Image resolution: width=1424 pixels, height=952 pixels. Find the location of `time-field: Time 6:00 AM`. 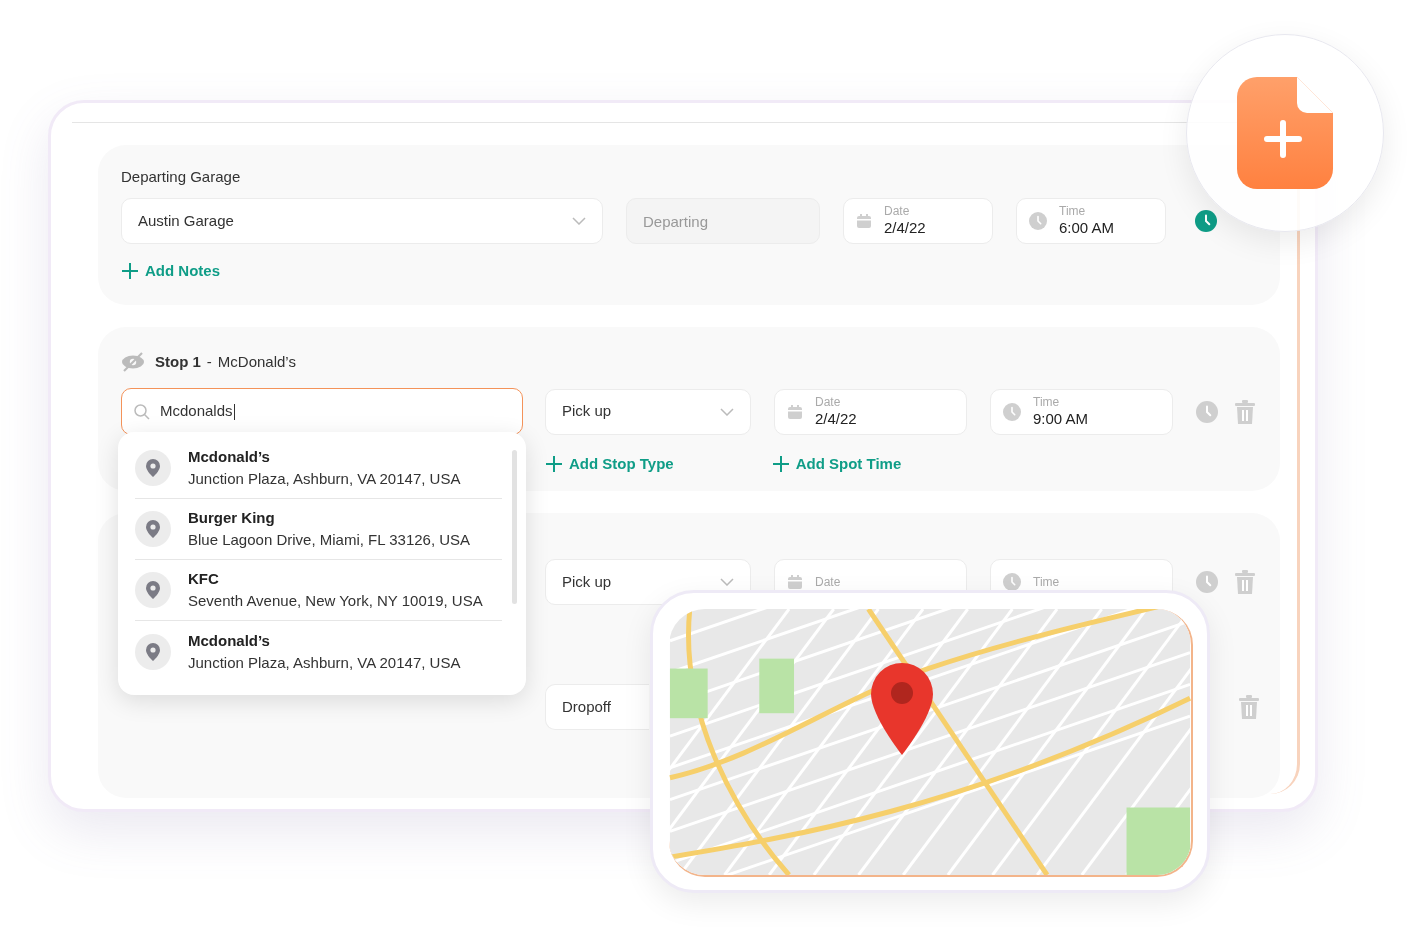

time-field: Time 6:00 AM is located at coordinates (1091, 221).